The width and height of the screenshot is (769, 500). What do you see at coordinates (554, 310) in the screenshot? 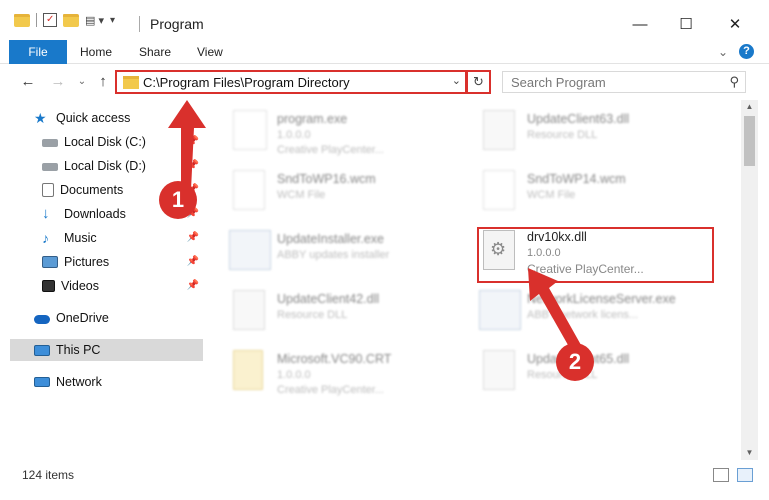
I see `arrow-2-icon` at bounding box center [554, 310].